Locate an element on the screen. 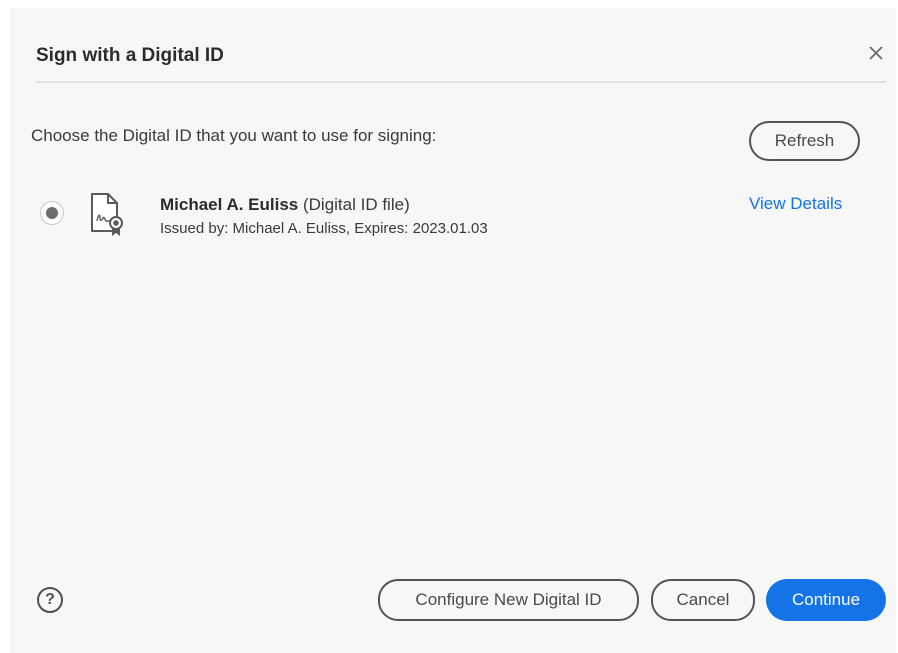  digital-id-type: (Digital ID file) is located at coordinates (356, 204).